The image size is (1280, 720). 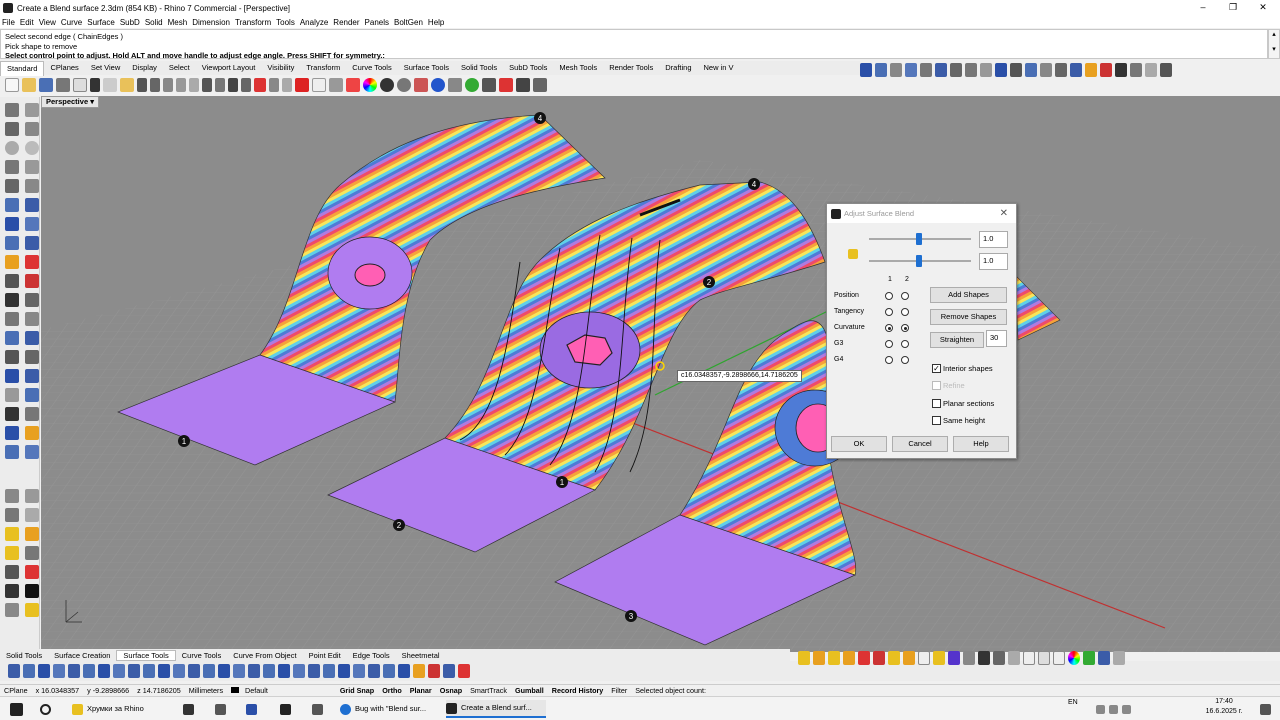 What do you see at coordinates (32, 534) in the screenshot?
I see `dim-angle-icon` at bounding box center [32, 534].